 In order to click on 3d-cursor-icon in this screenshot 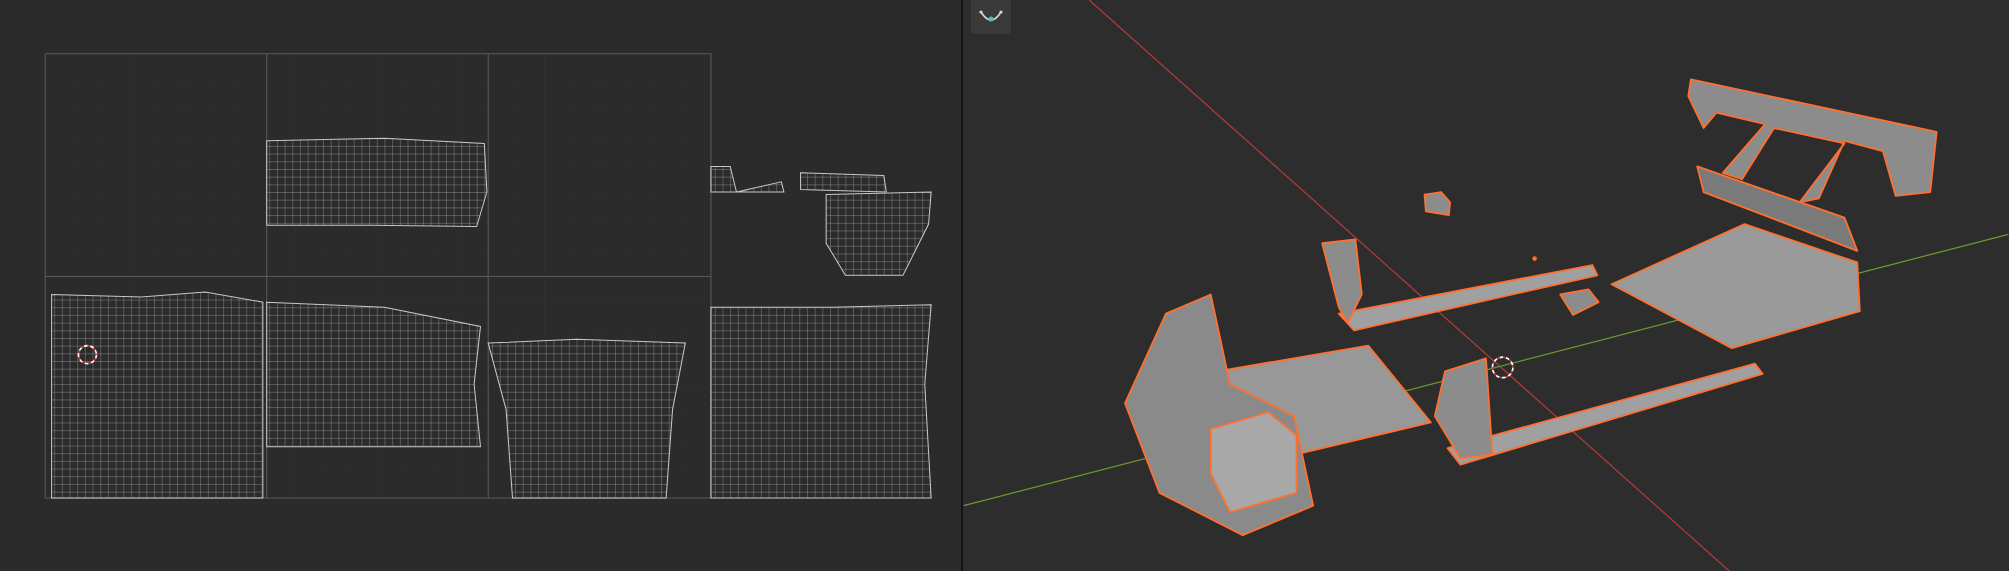, I will do `click(1502, 367)`.